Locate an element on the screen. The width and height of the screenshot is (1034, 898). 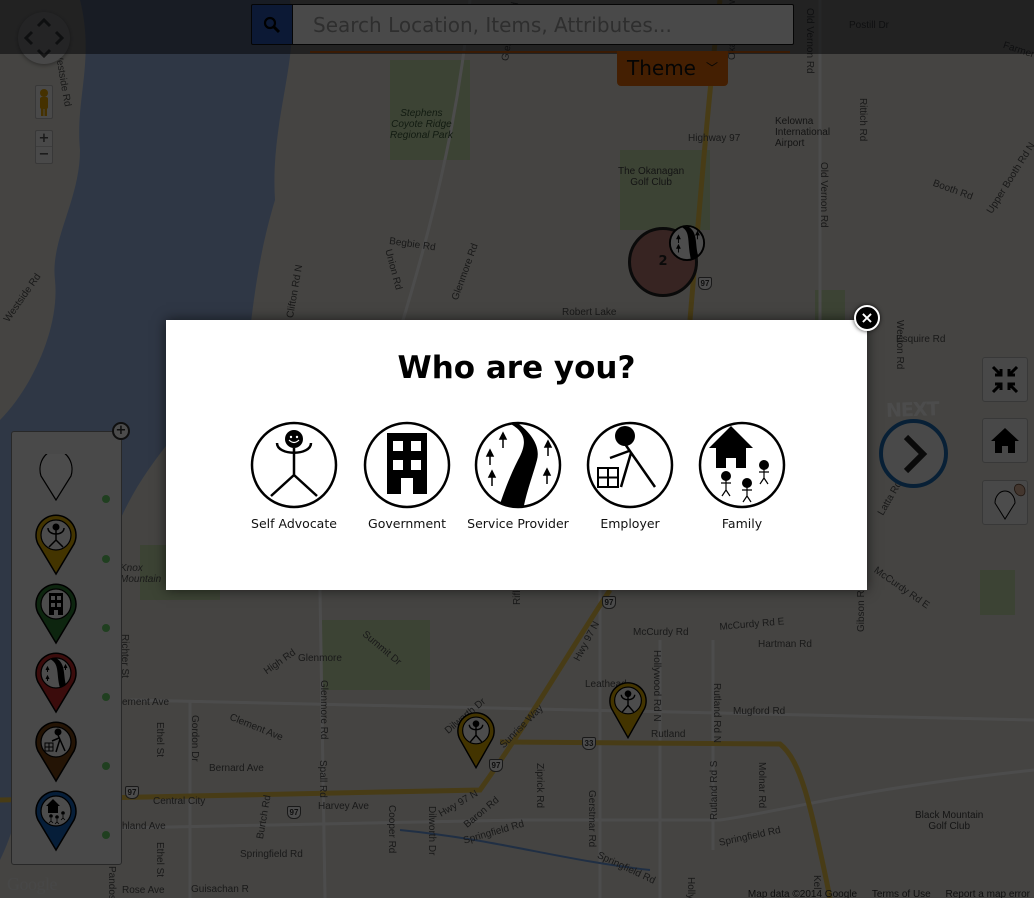
choice-label: Self Advocate is located at coordinates (294, 523).